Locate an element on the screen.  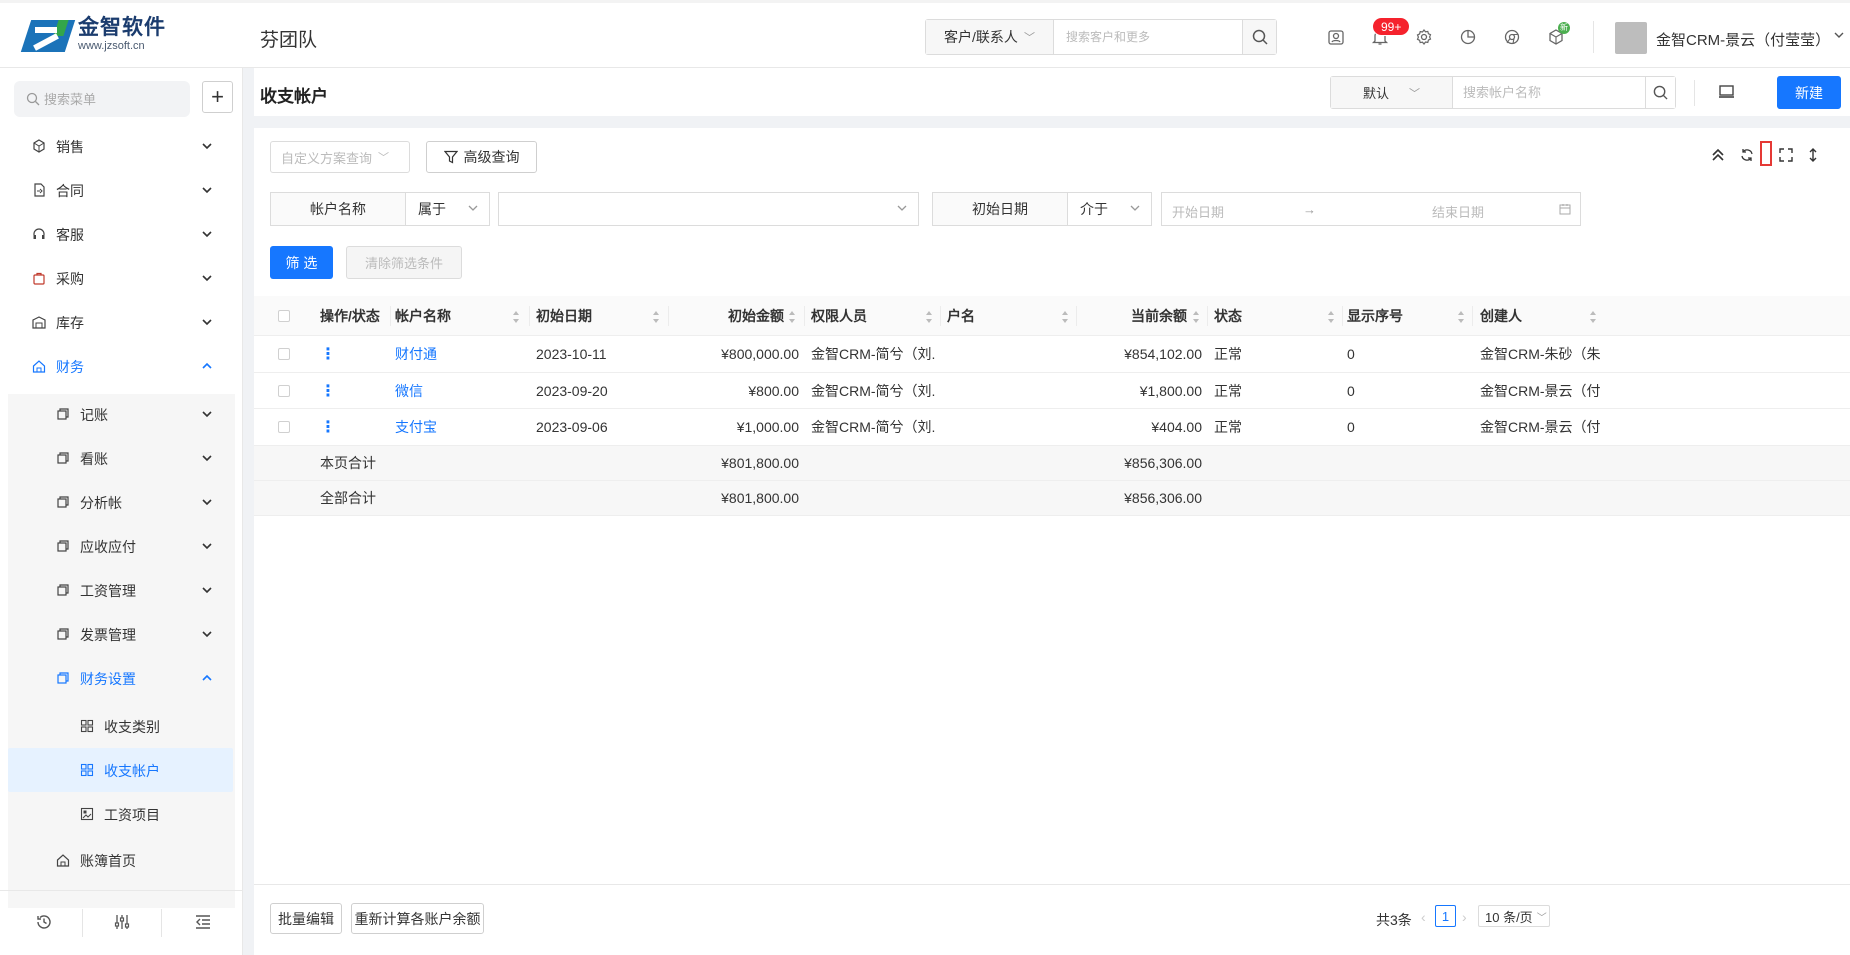
filter-account-name-value is located at coordinates (708, 209).